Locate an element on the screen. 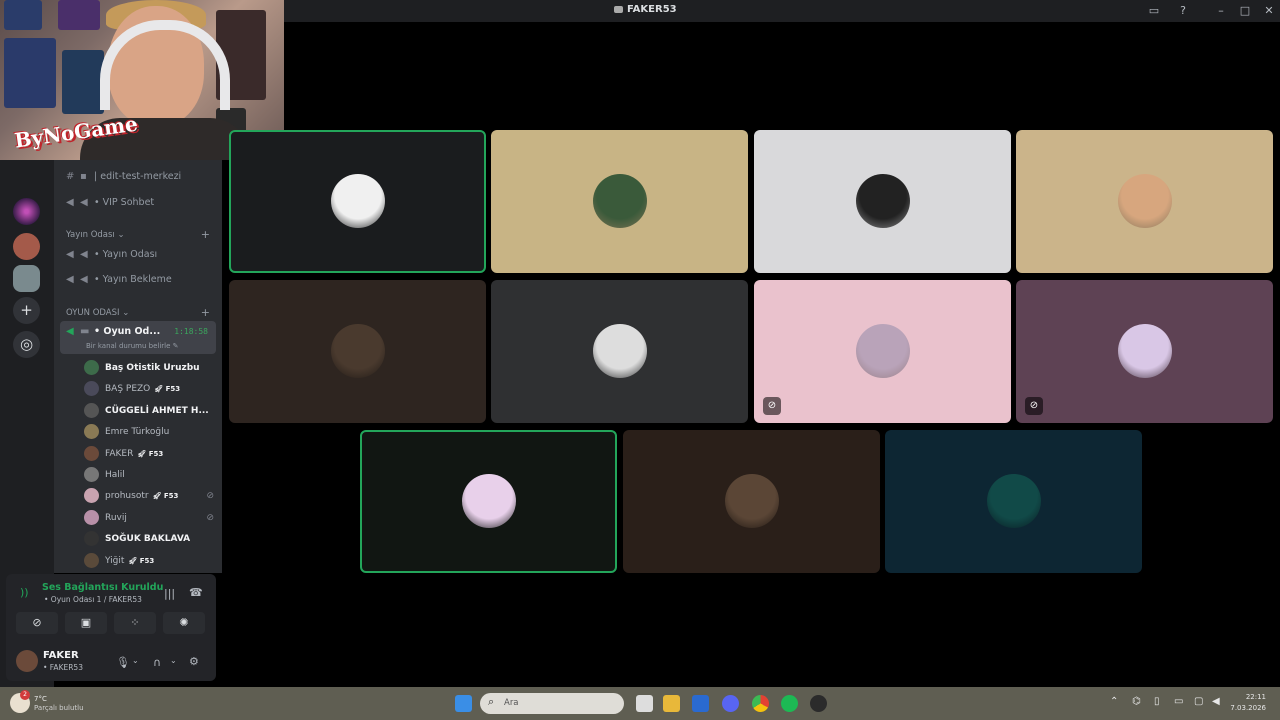  spotify-icon is located at coordinates (789, 703).